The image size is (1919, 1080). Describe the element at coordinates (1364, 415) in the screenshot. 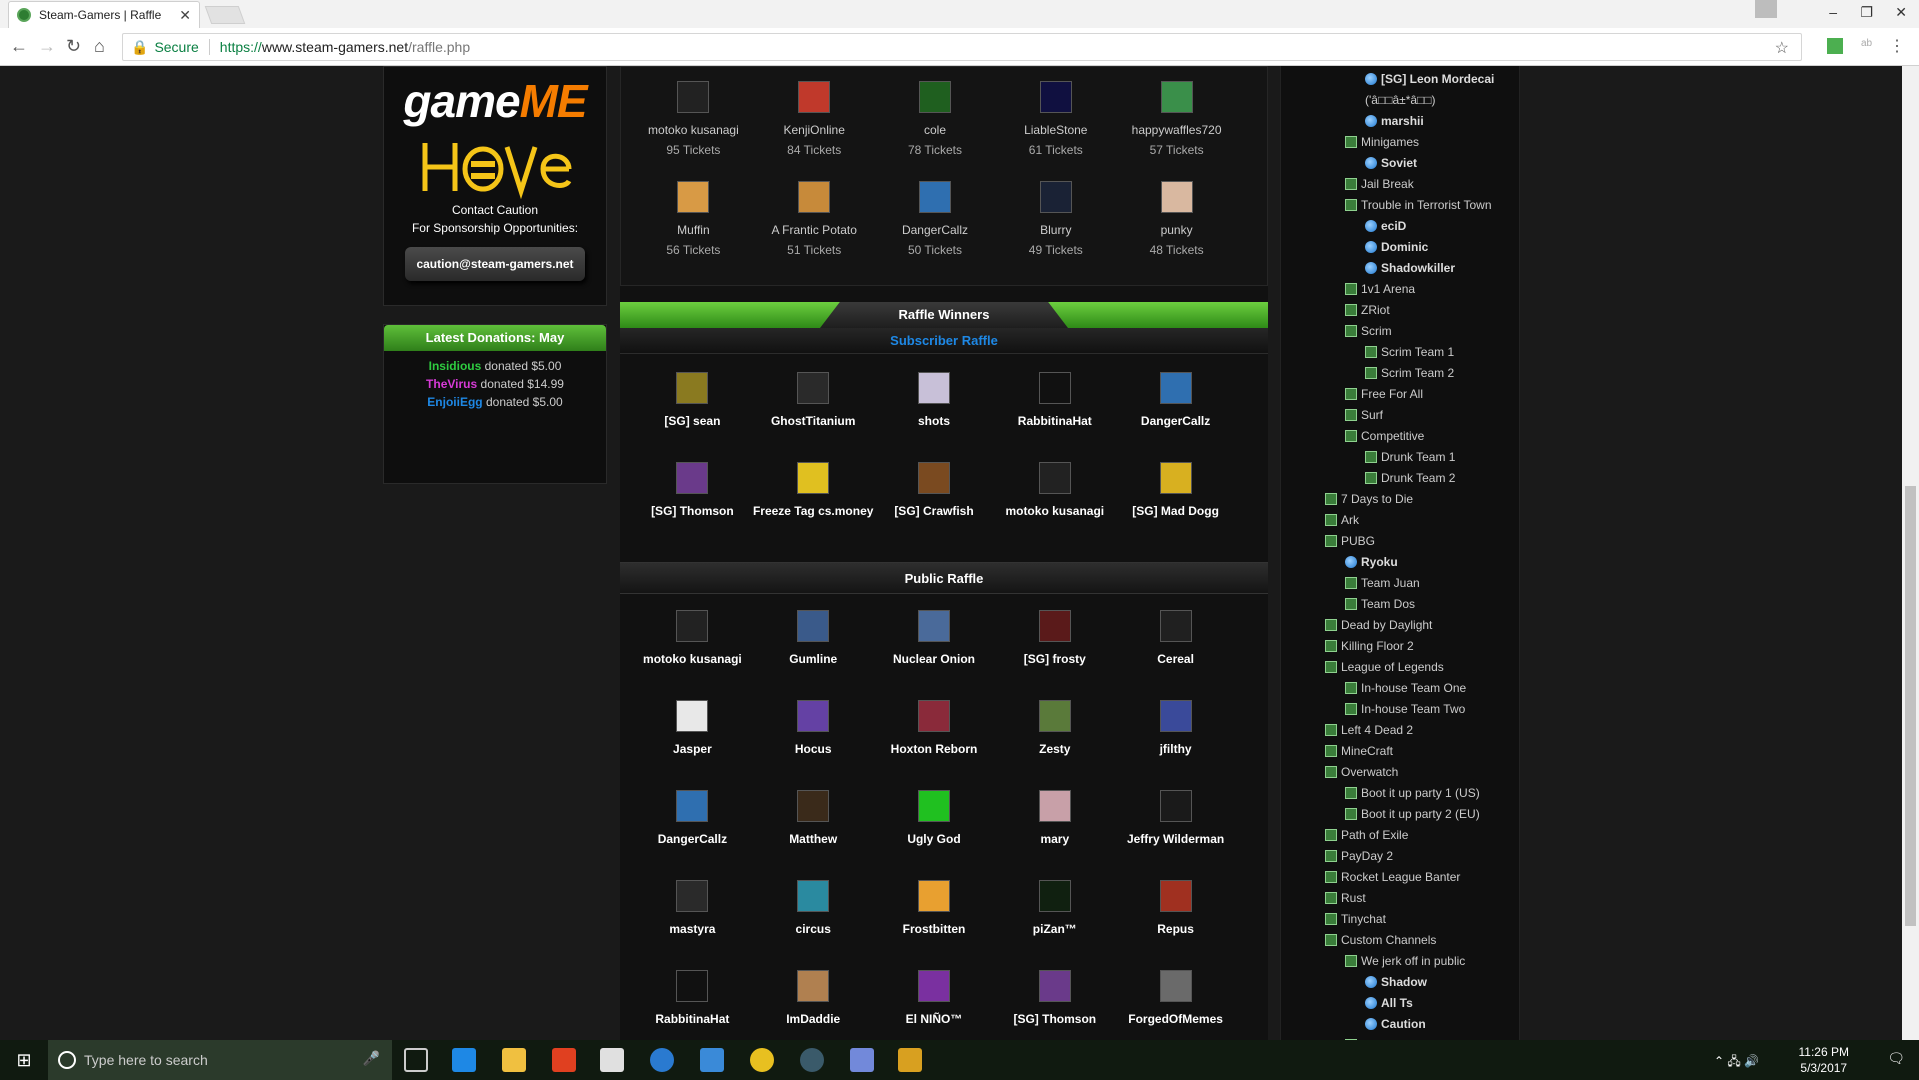

I see `ts-channel-row: Surf` at that location.